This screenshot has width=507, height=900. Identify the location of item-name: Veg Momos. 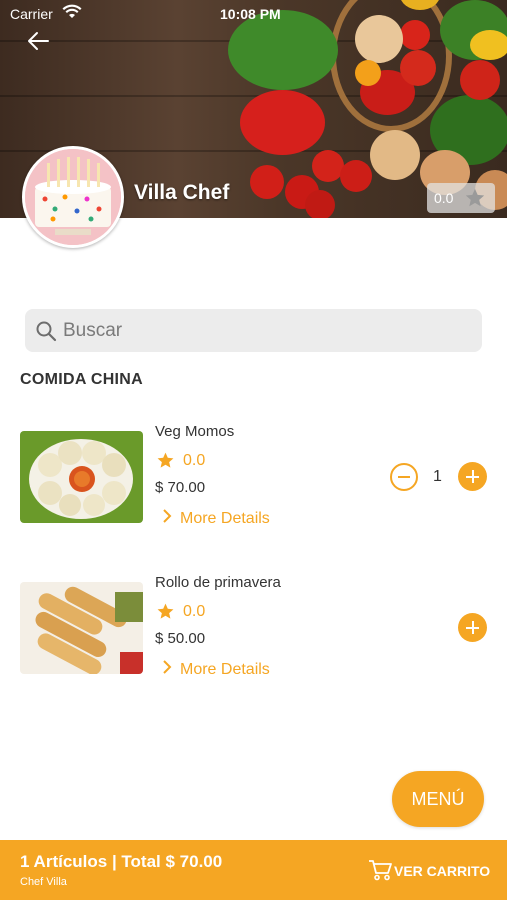
(195, 431).